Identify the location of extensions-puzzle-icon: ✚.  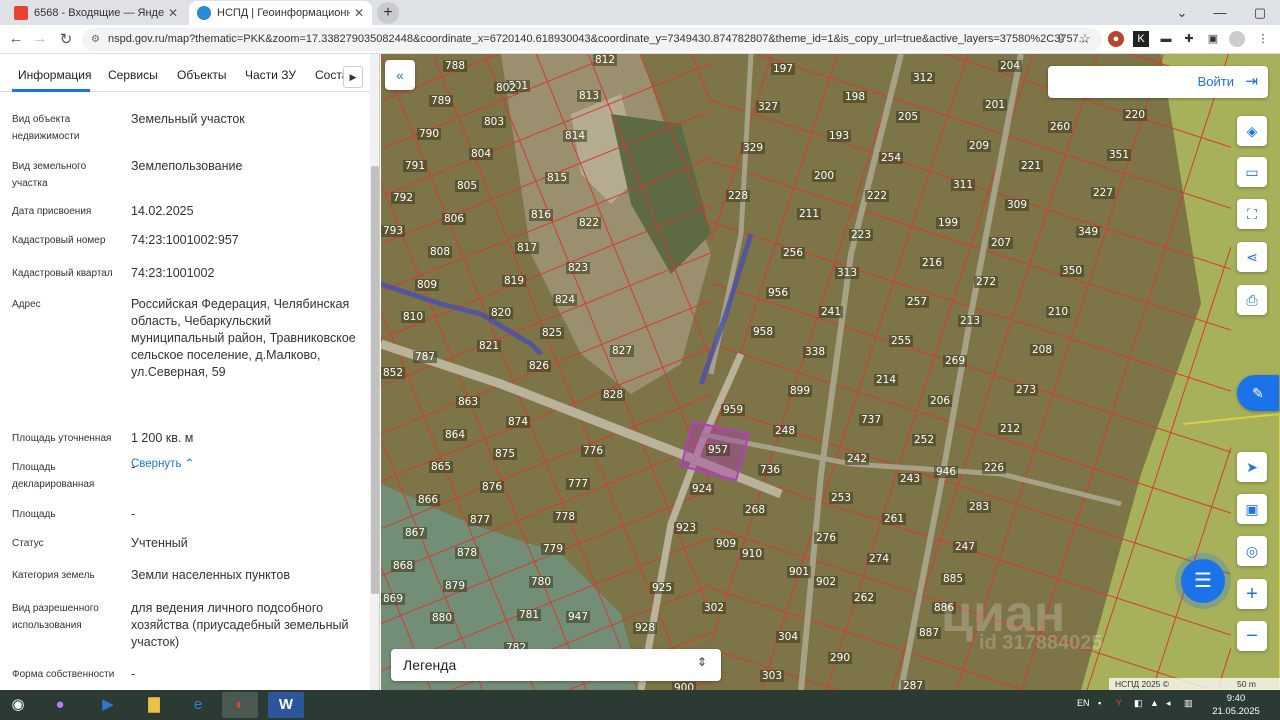
(1189, 39).